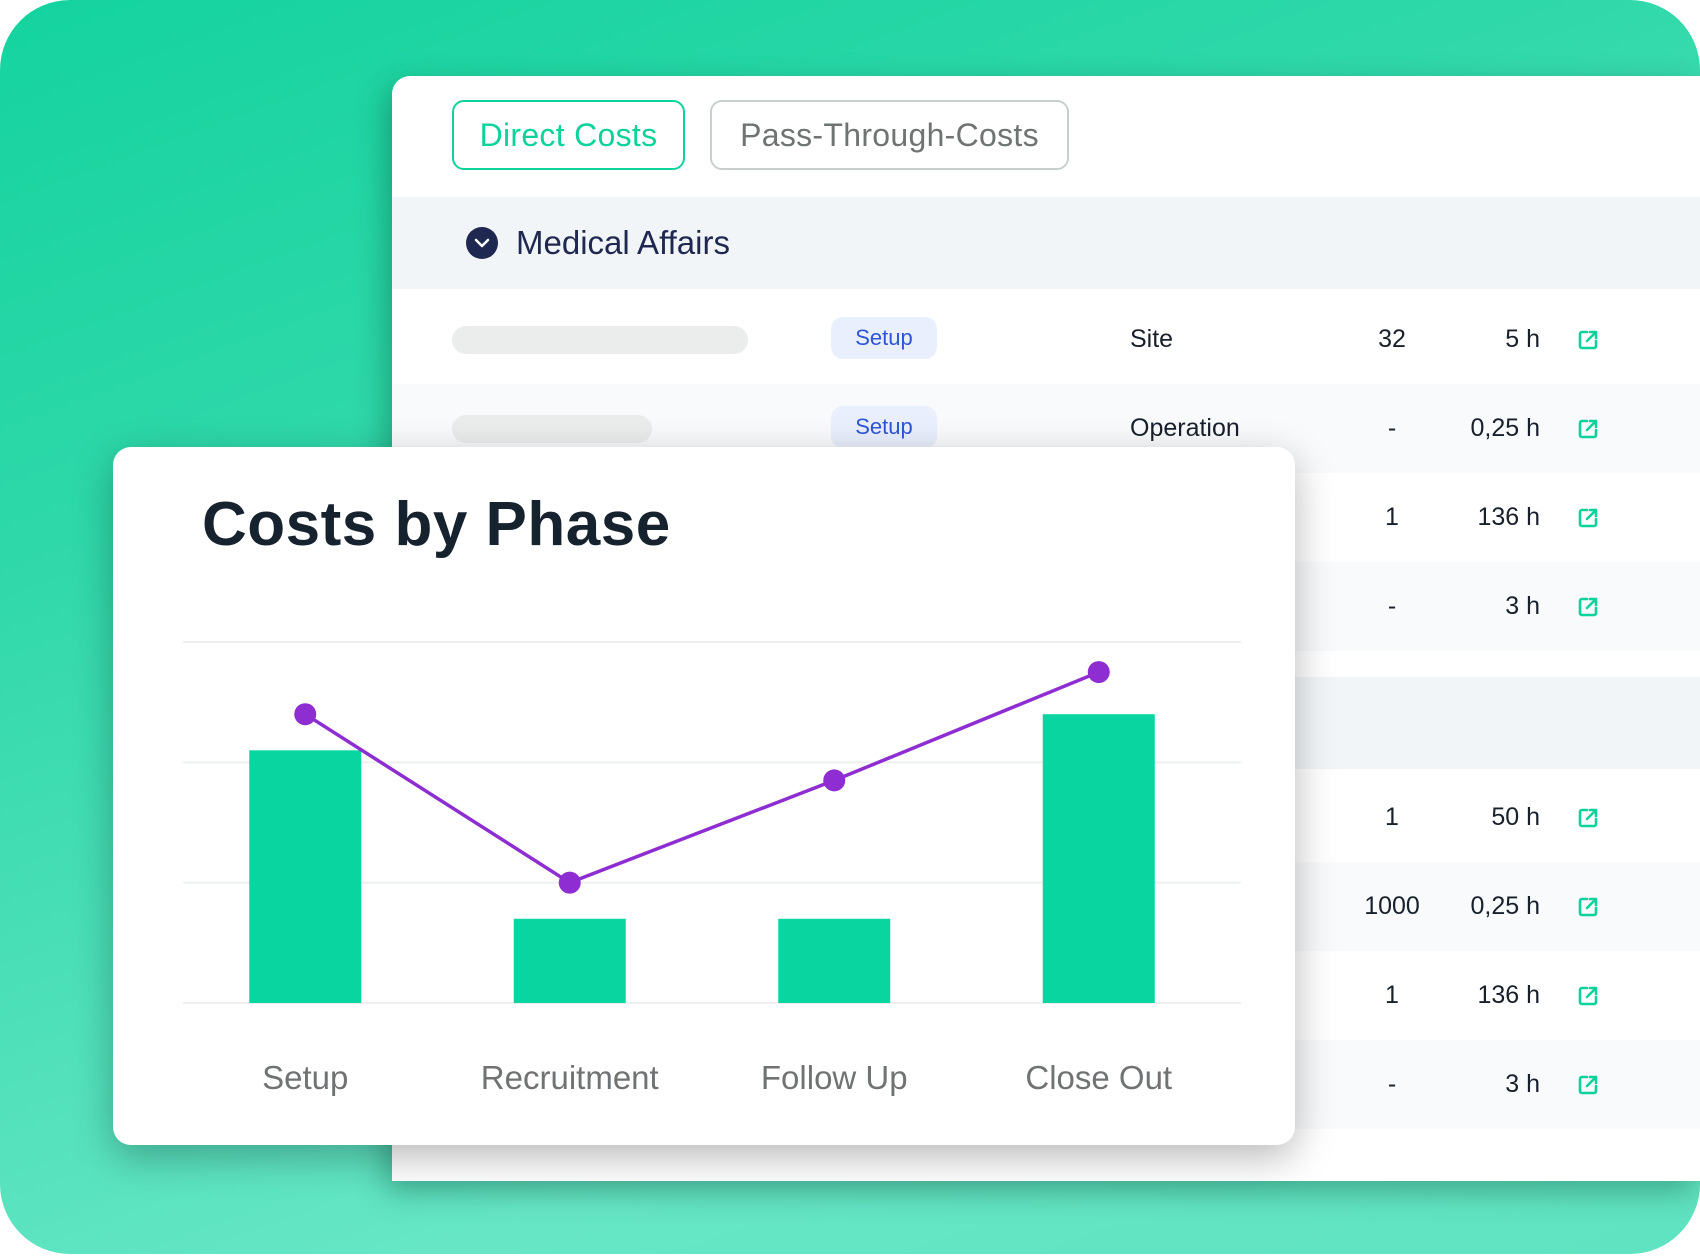  Describe the element at coordinates (1098, 858) in the screenshot. I see `bar-close-out` at that location.